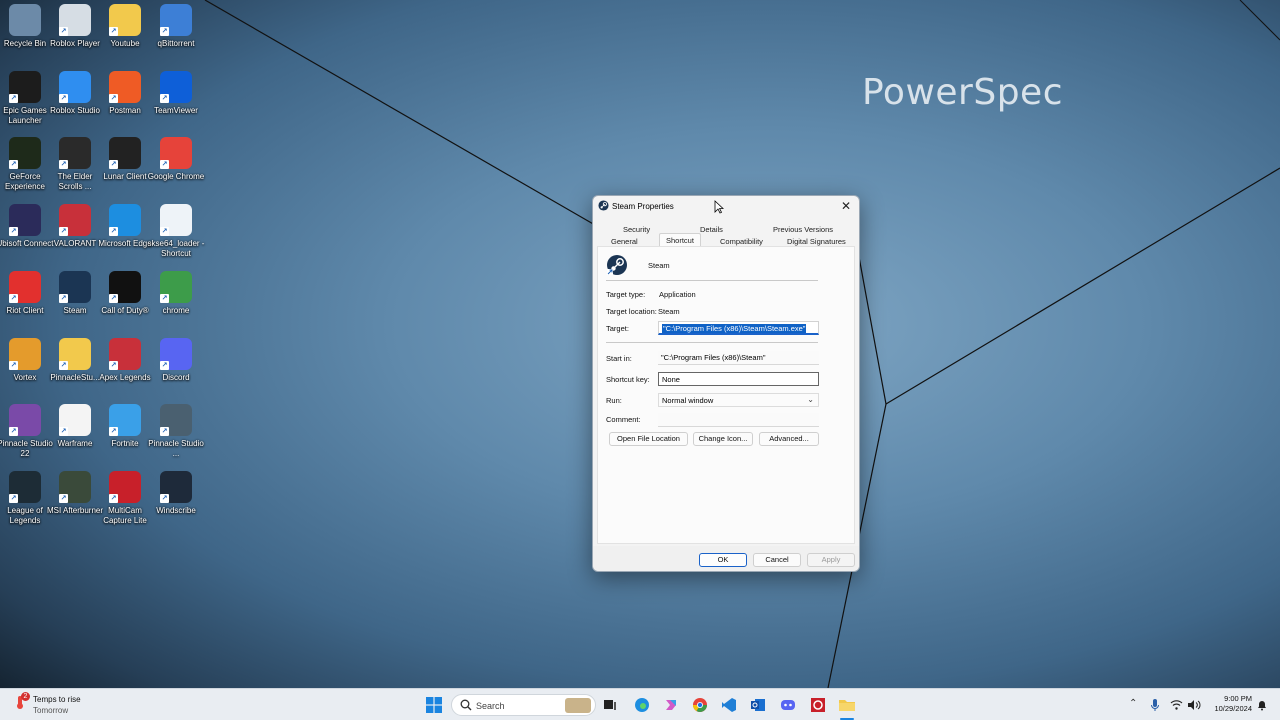  Describe the element at coordinates (816, 241) in the screenshot. I see `tab-digital-signatures: Digital Signatures` at that location.